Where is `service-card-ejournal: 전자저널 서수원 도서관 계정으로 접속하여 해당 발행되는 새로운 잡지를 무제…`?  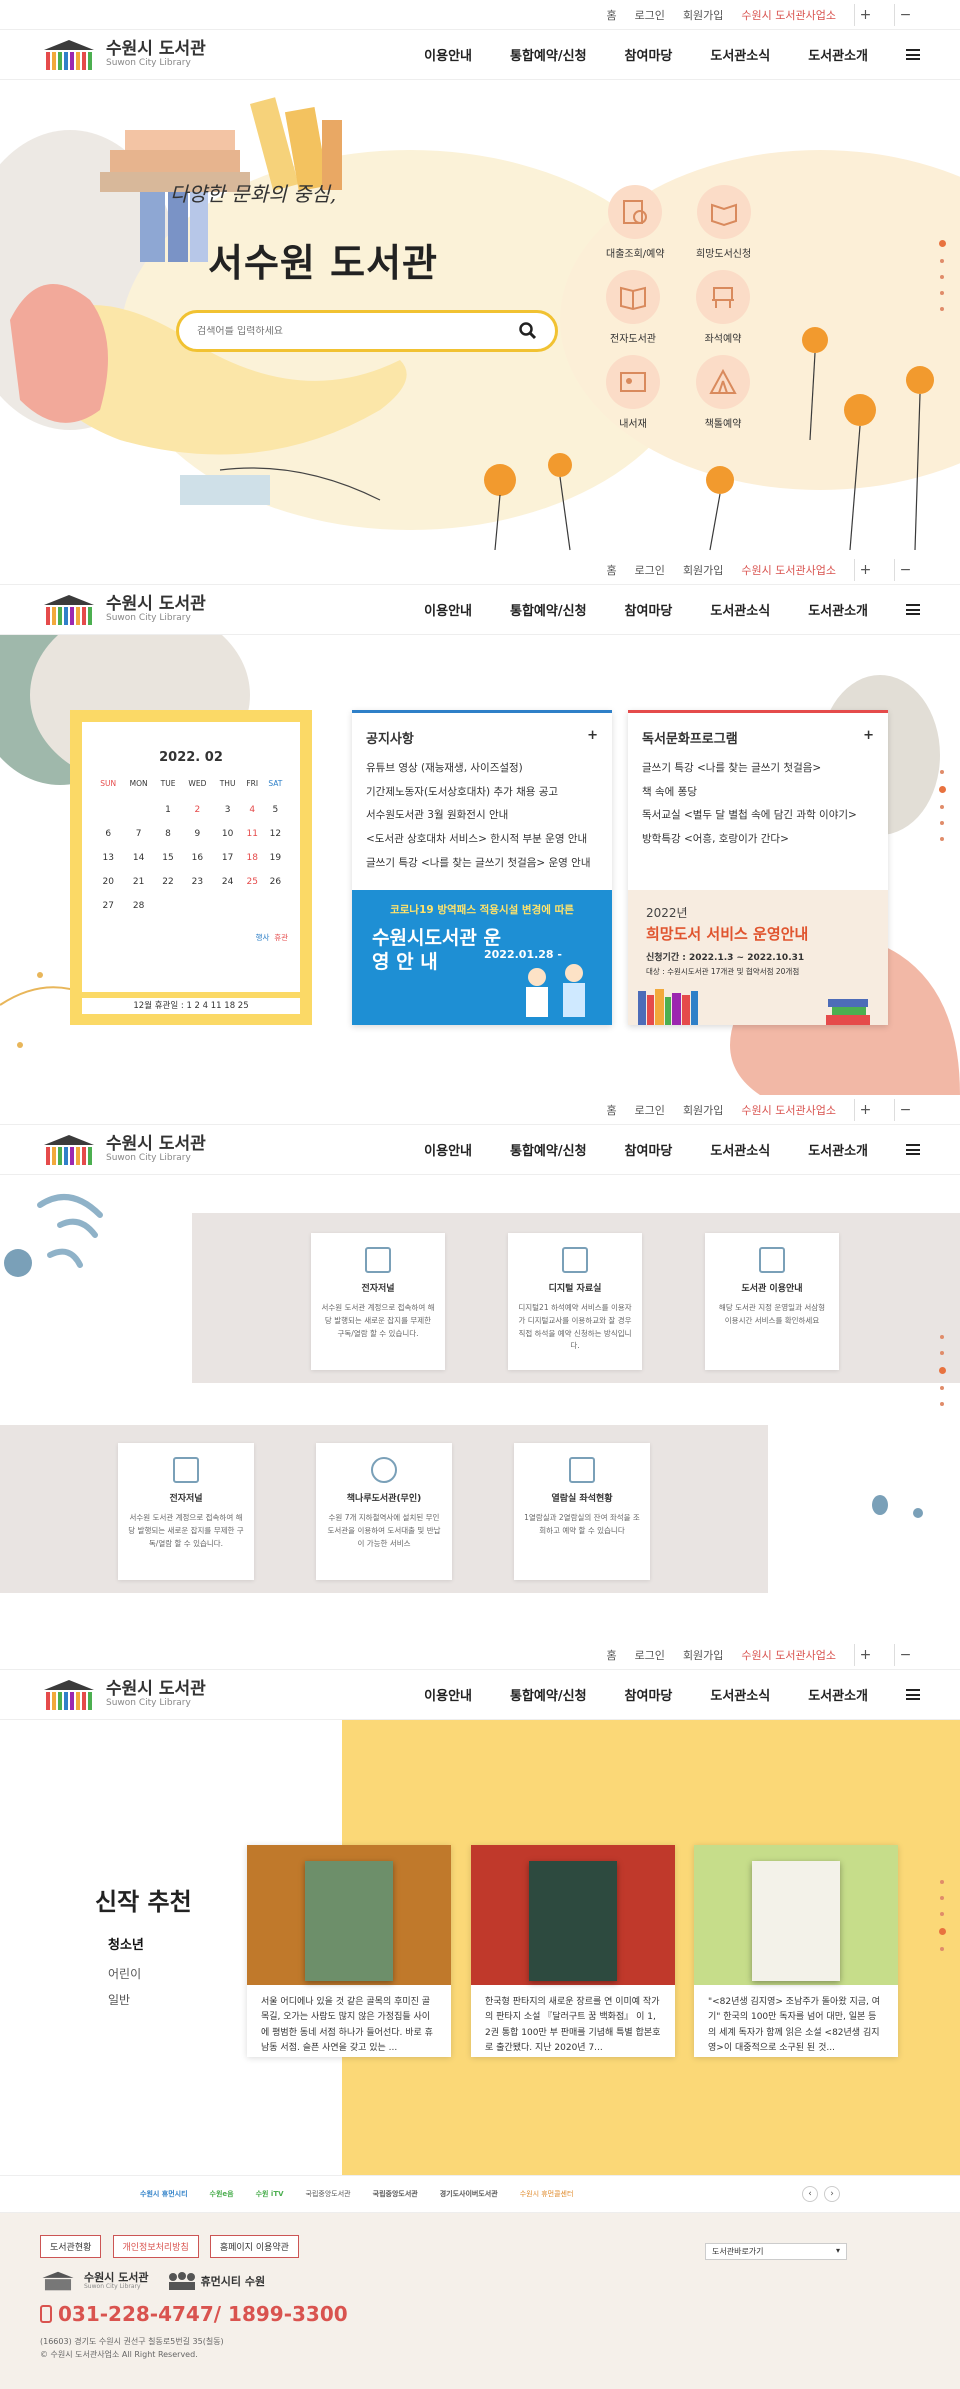 service-card-ejournal: 전자저널 서수원 도서관 계정으로 접속하여 해당 발행되는 새로운 잡지를 무제… is located at coordinates (378, 1301).